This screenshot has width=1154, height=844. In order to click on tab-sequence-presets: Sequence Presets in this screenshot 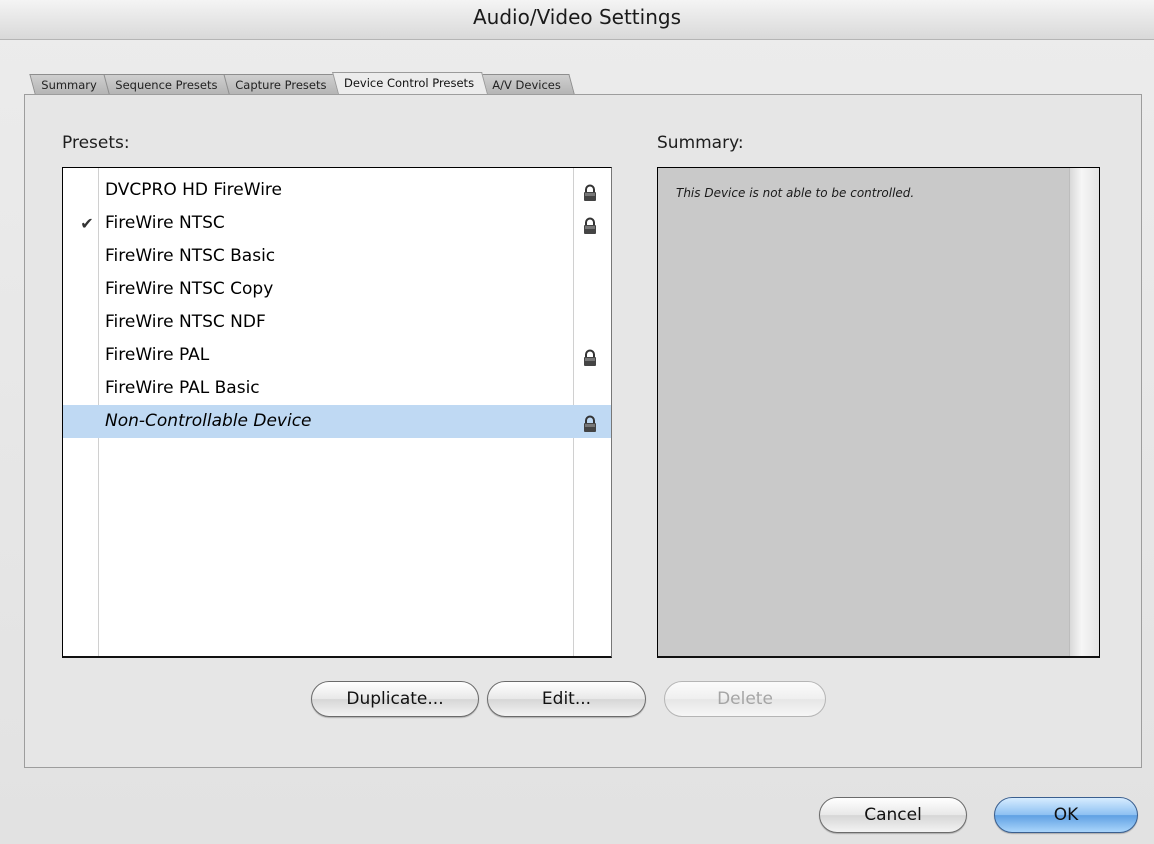, I will do `click(166, 84)`.